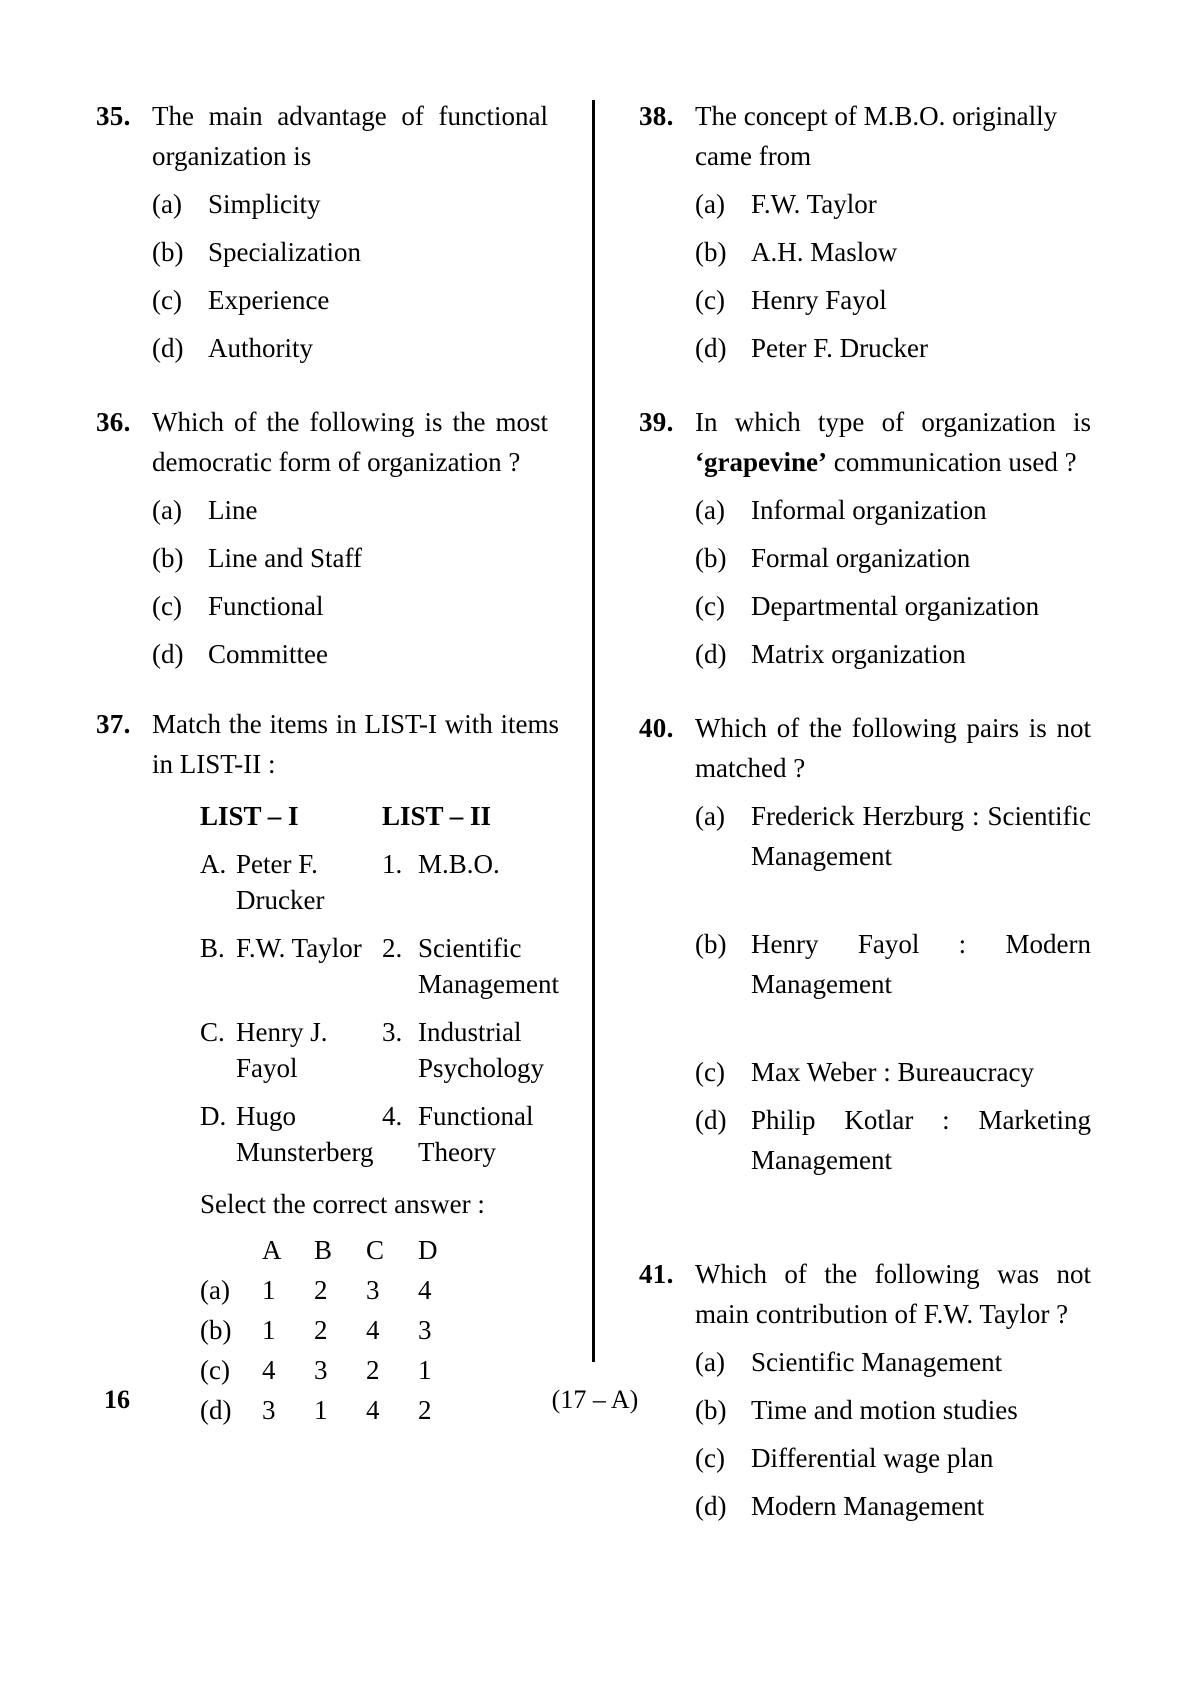 The width and height of the screenshot is (1190, 1683). I want to click on list-2-item: 3. Industrial Psychology, so click(470, 1050).